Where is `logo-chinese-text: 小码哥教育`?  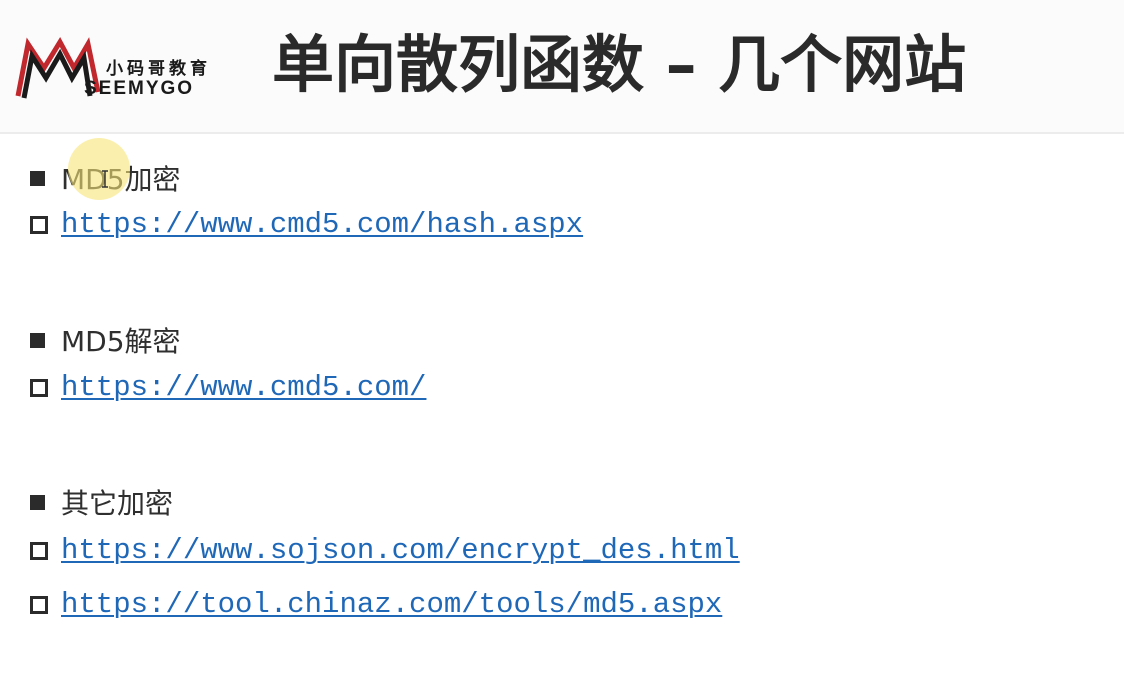 logo-chinese-text: 小码哥教育 is located at coordinates (158, 69).